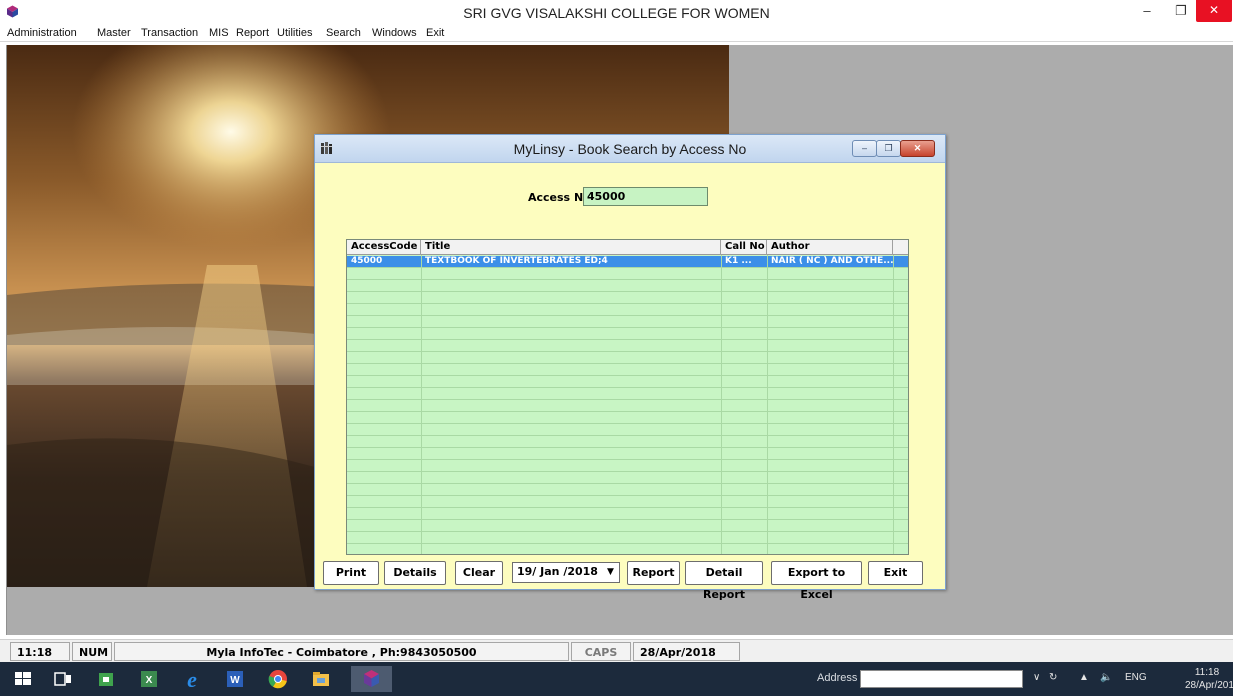  What do you see at coordinates (895, 573) in the screenshot?
I see `exit-button: Exit` at bounding box center [895, 573].